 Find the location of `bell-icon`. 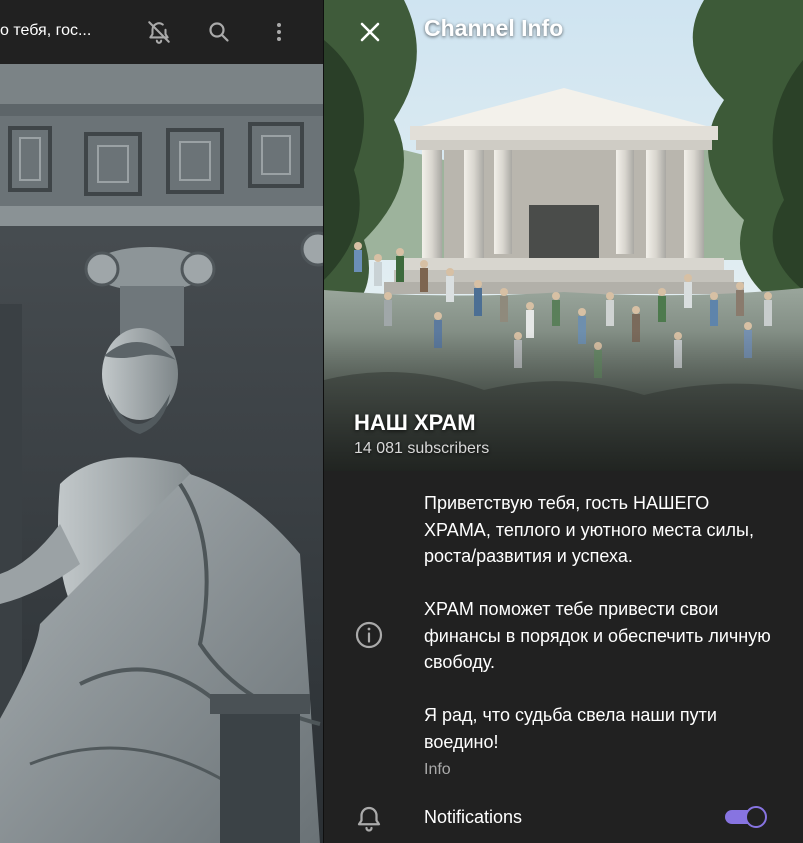

bell-icon is located at coordinates (369, 818).